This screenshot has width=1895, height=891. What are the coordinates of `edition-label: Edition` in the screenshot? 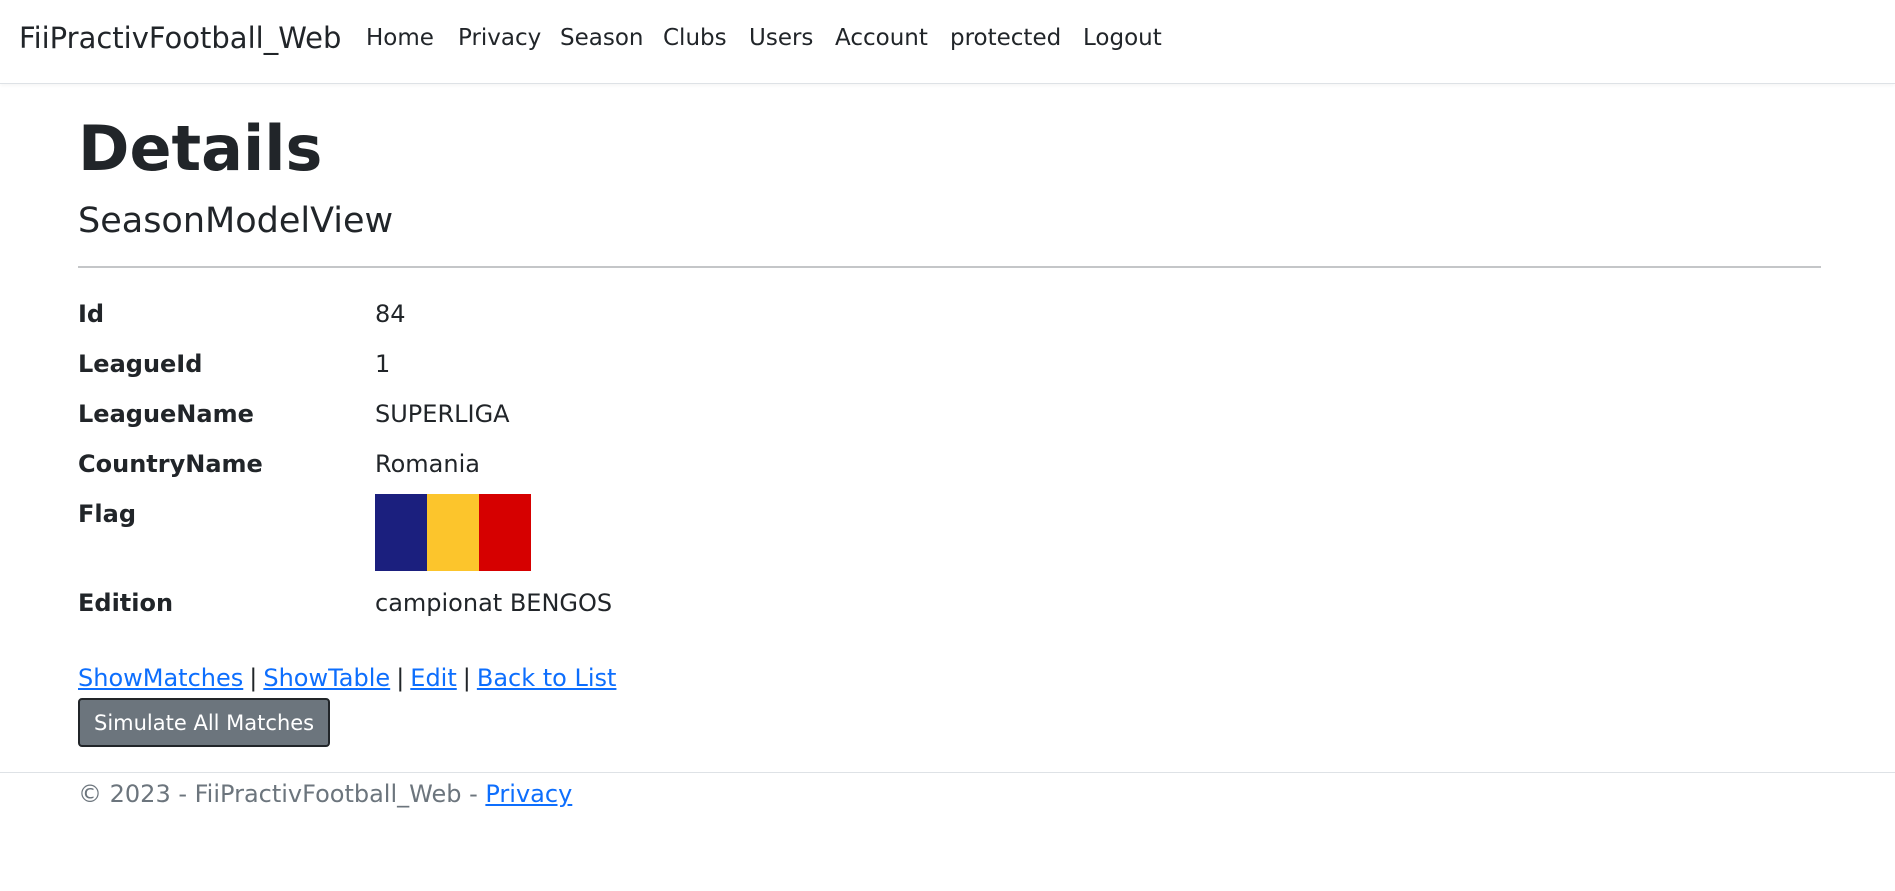 It's located at (126, 603).